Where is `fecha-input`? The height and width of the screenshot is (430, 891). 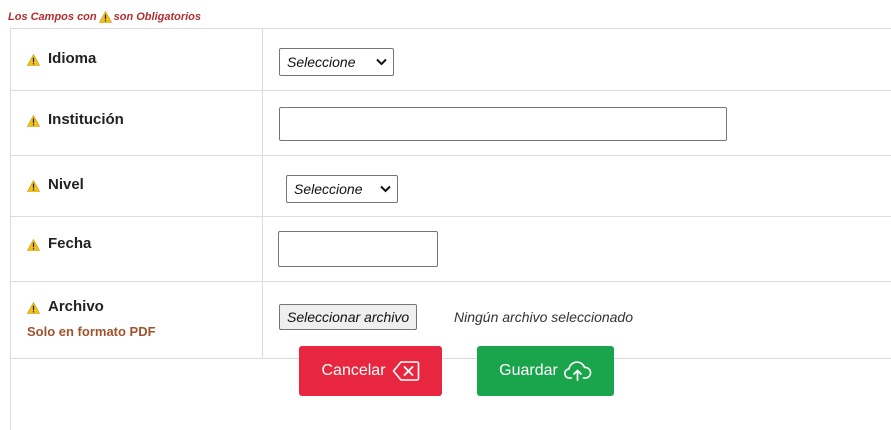
fecha-input is located at coordinates (358, 249).